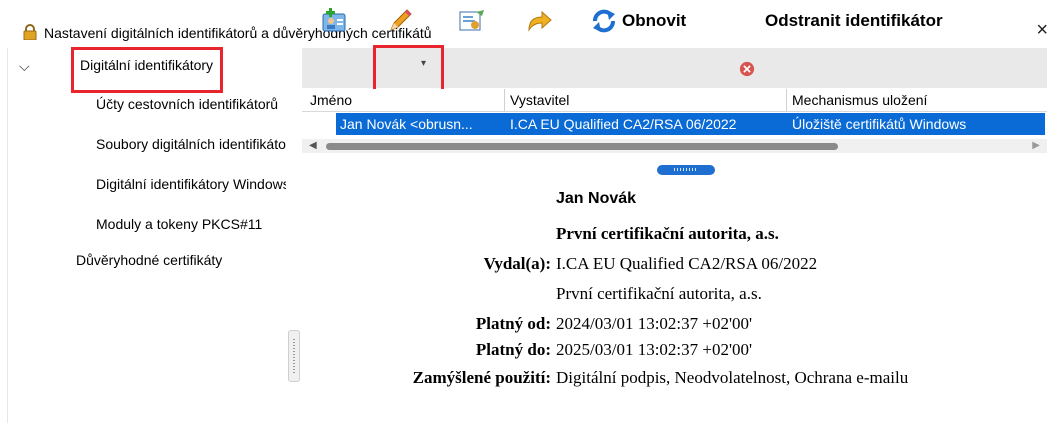 Image resolution: width=1054 pixels, height=423 pixels. What do you see at coordinates (687, 263) in the screenshot?
I see `issued-by-value: I.CA EU Qualified CA2/RSA 06/2022` at bounding box center [687, 263].